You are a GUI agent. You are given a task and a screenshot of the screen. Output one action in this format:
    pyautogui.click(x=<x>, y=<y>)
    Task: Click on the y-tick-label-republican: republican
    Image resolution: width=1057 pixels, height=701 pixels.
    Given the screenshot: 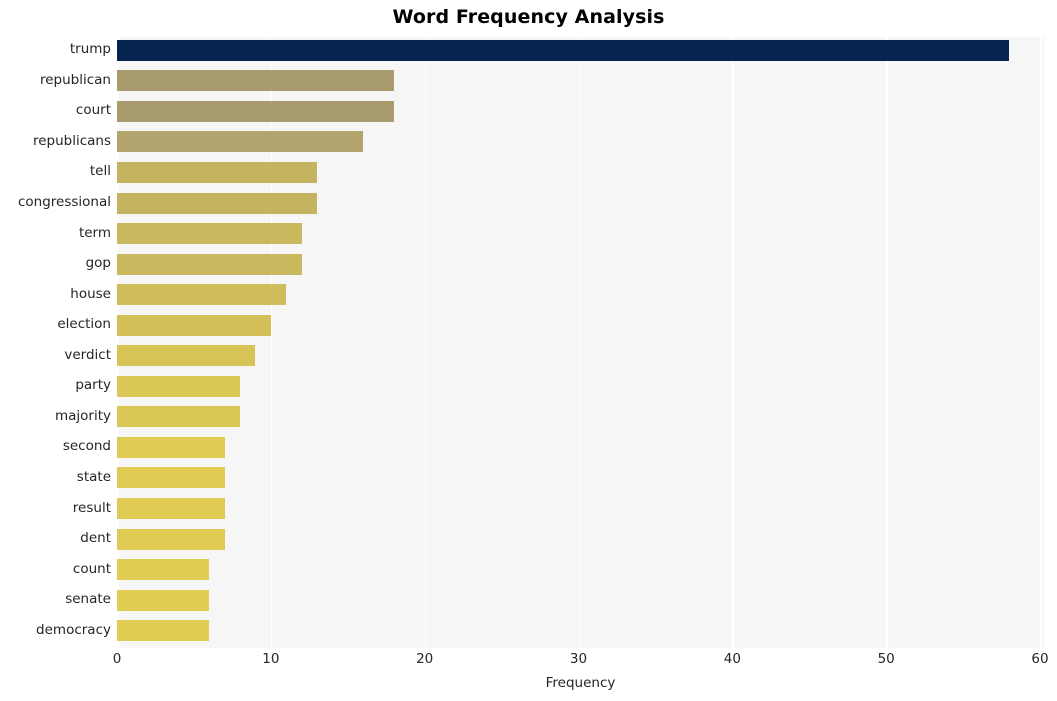 What is the action you would take?
    pyautogui.click(x=75, y=79)
    